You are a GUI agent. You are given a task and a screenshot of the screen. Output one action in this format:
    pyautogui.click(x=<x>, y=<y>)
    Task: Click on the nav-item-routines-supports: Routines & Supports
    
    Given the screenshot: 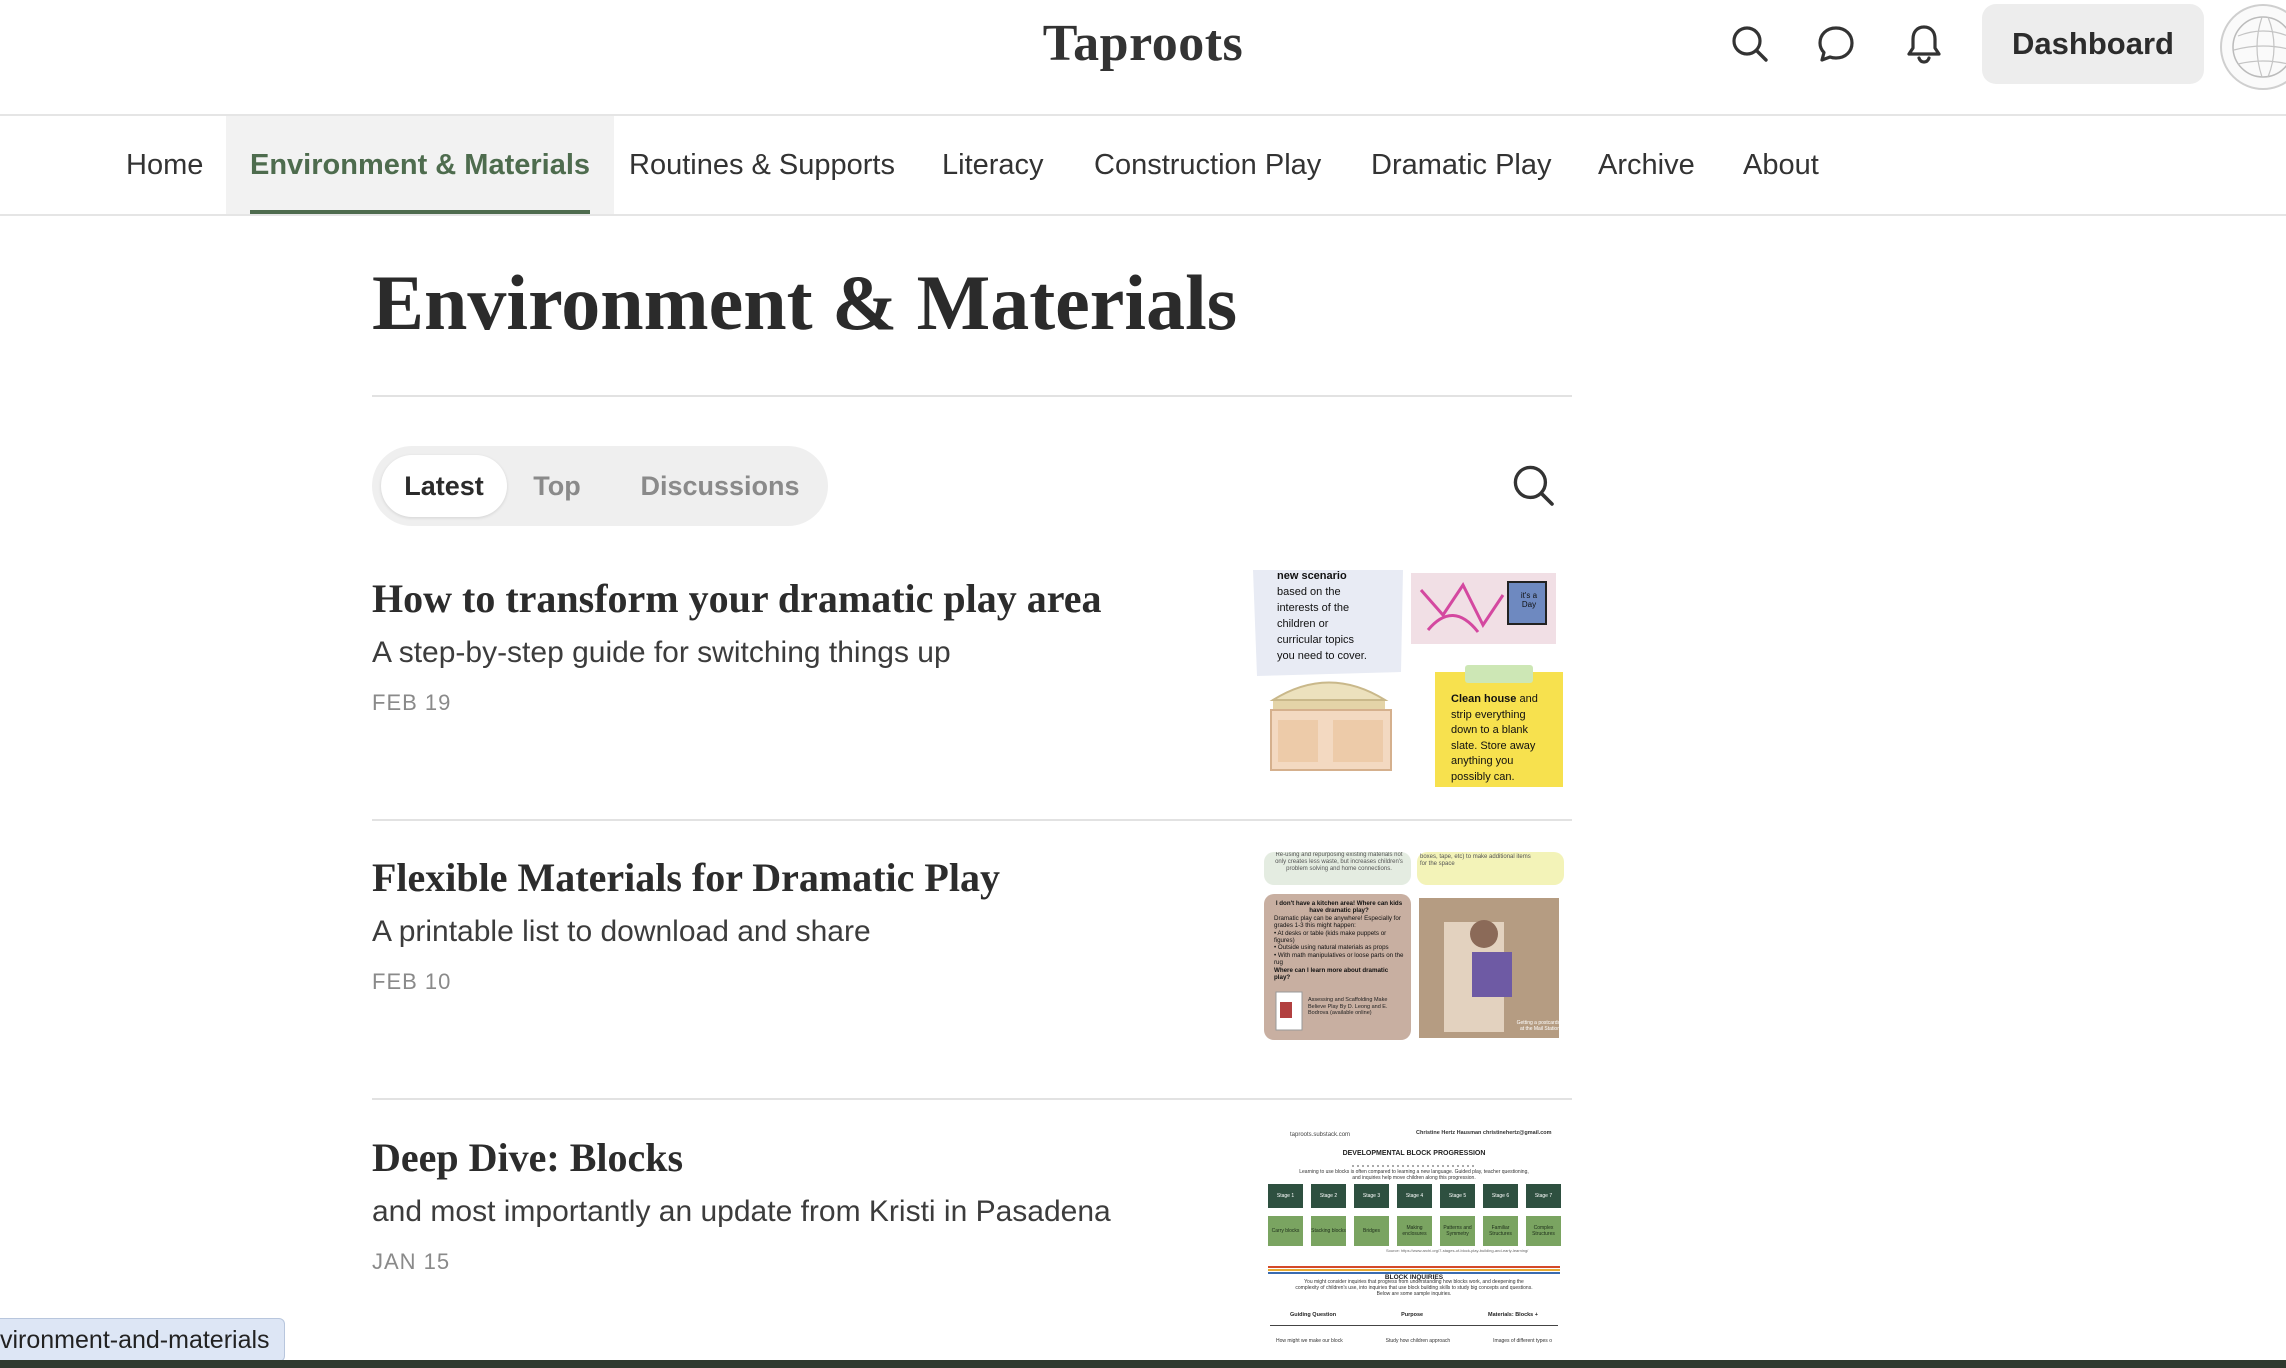 What is the action you would take?
    pyautogui.click(x=762, y=165)
    